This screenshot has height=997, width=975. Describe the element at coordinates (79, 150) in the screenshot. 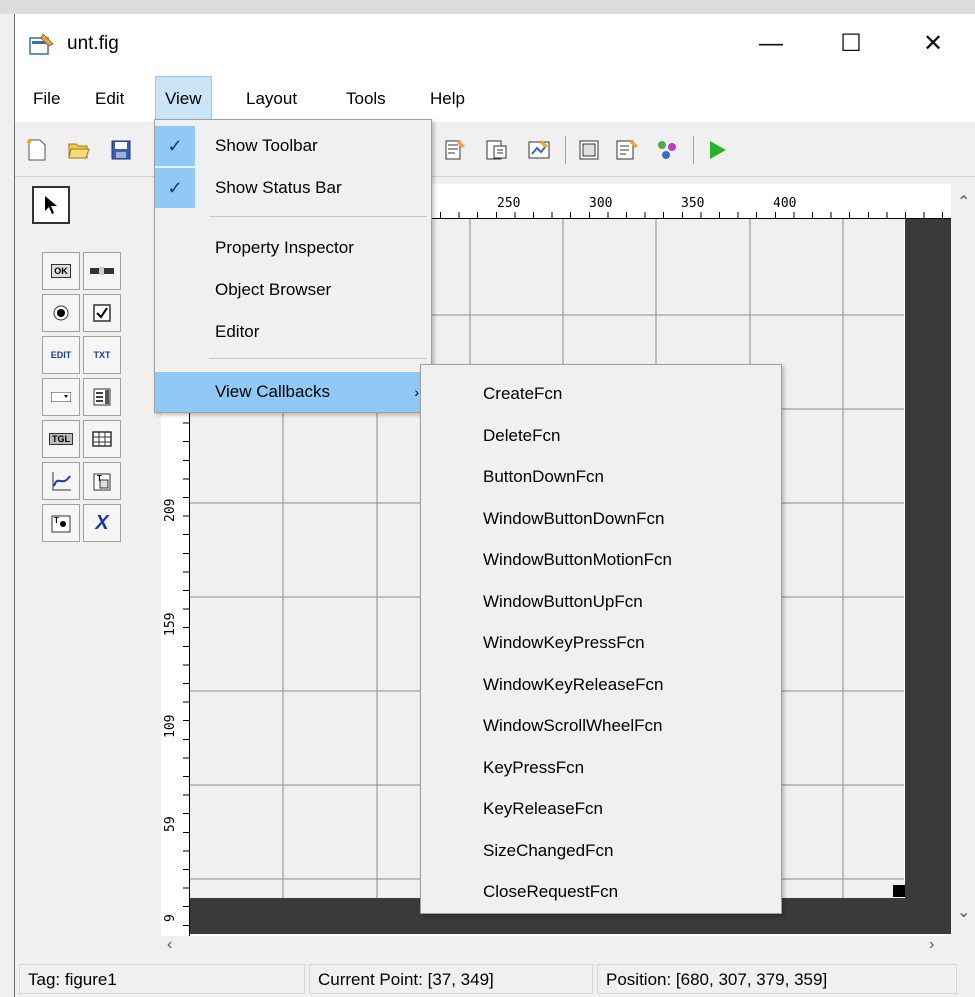

I see `open-folder-icon` at that location.